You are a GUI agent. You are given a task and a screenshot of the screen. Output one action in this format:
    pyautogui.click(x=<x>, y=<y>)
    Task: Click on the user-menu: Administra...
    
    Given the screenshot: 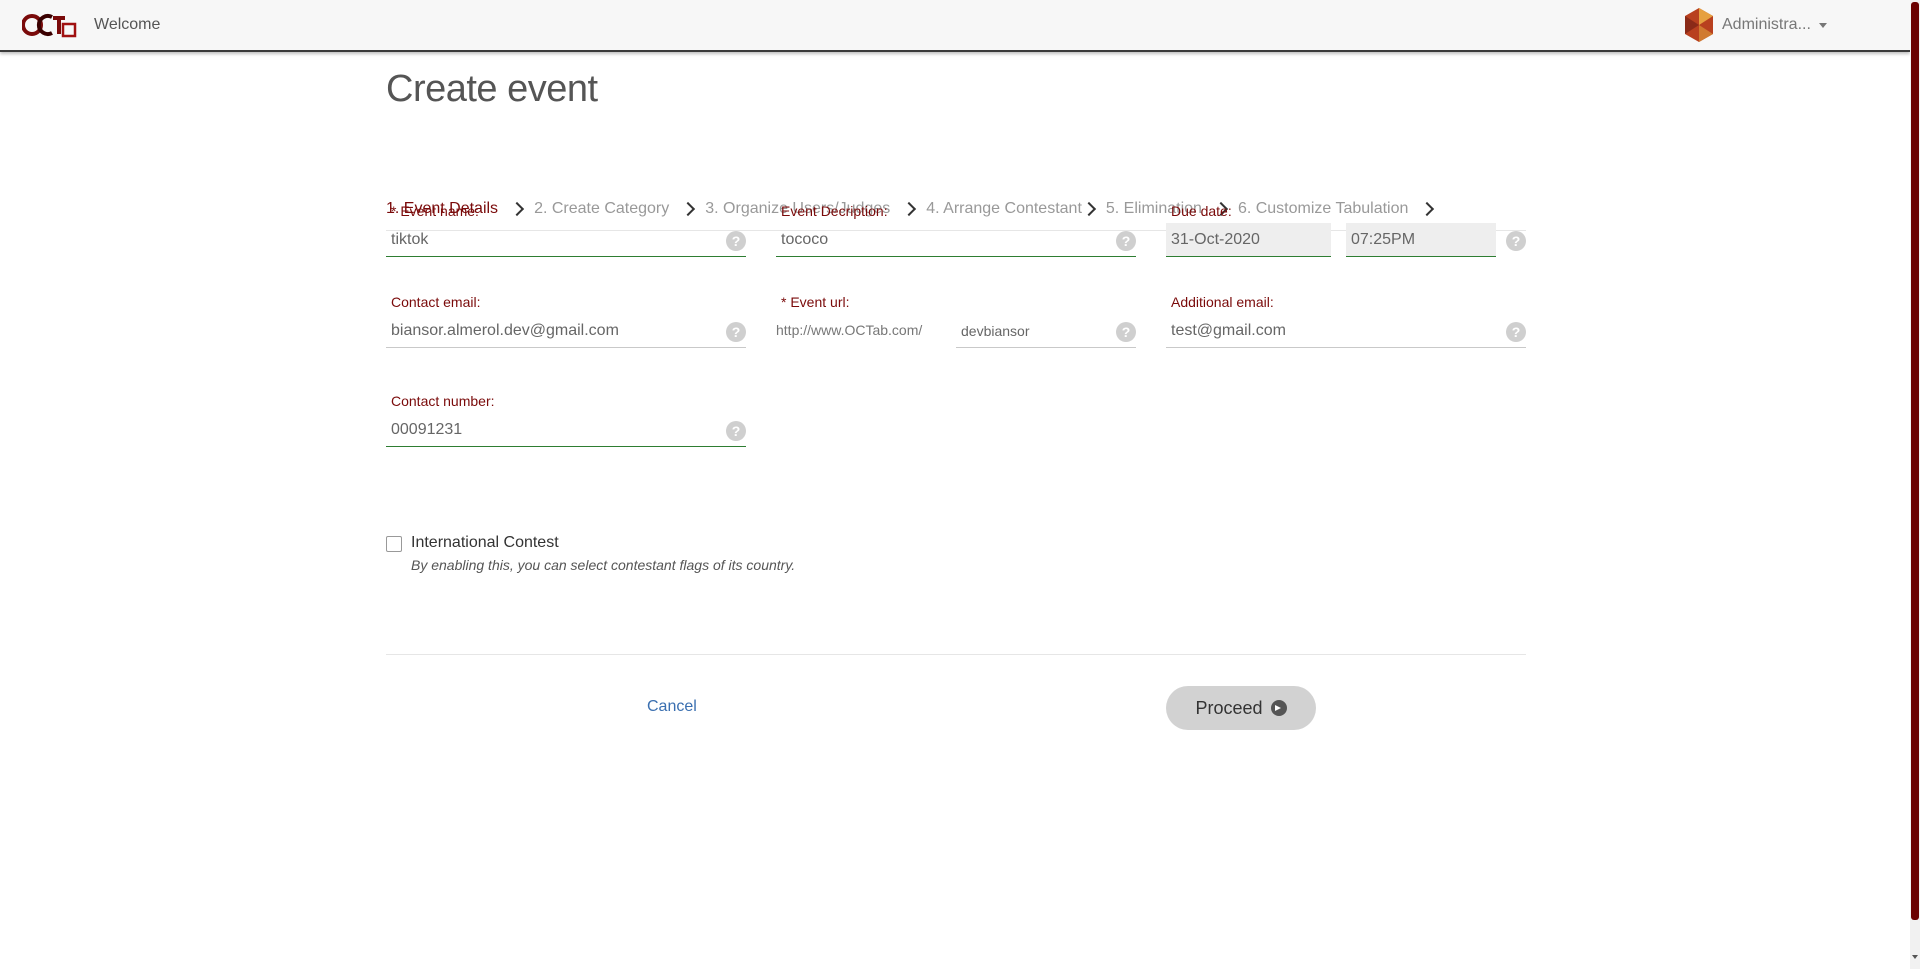 What is the action you would take?
    pyautogui.click(x=1755, y=25)
    